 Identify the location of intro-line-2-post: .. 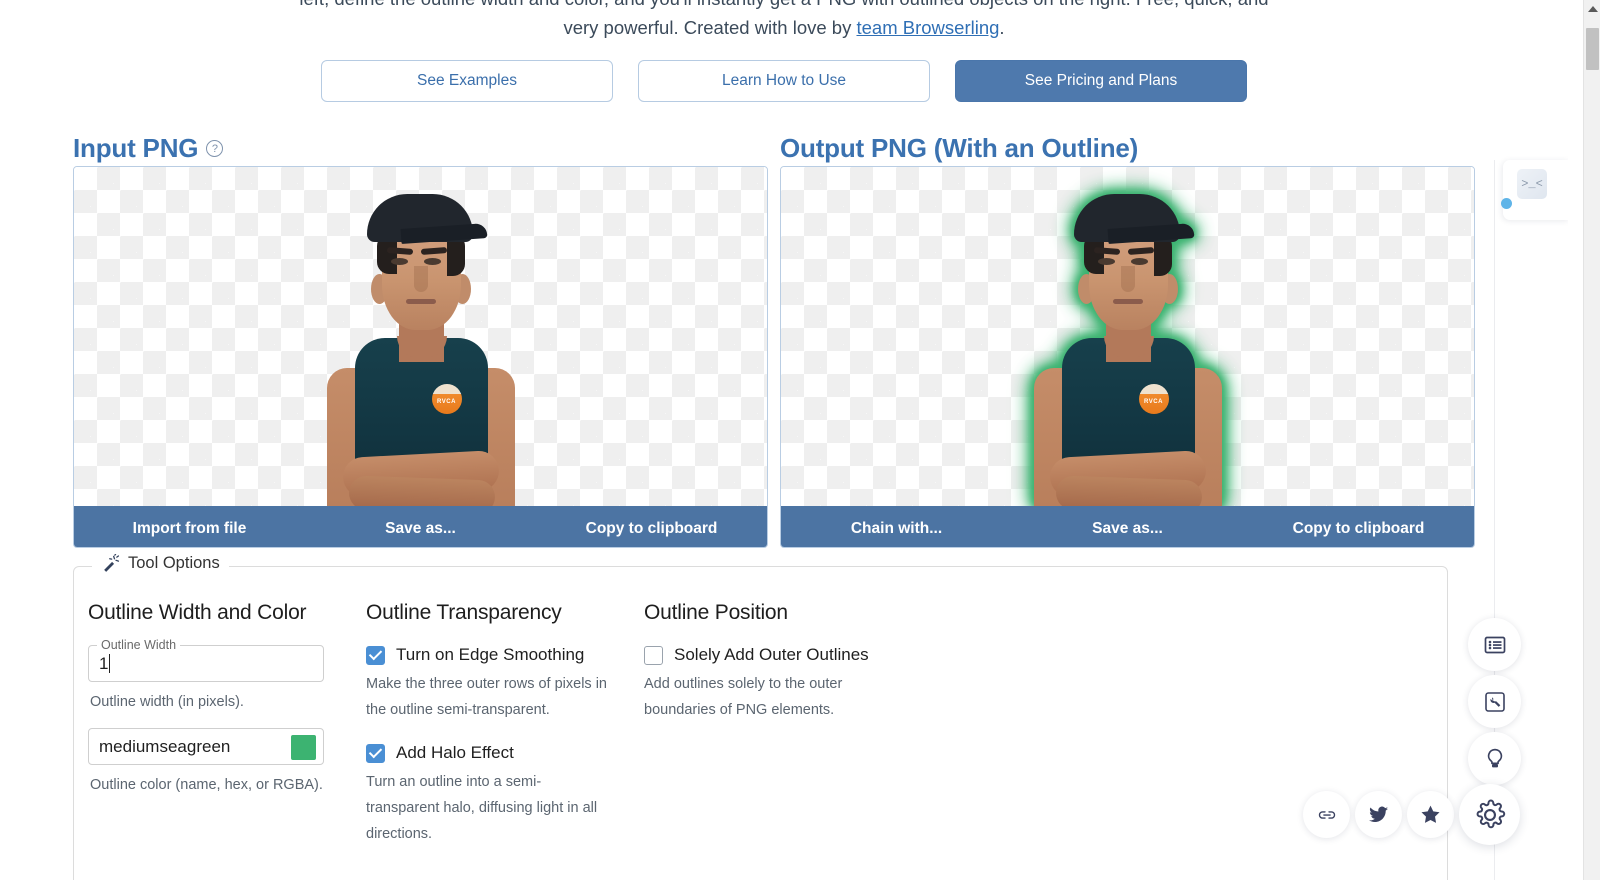
(1002, 27).